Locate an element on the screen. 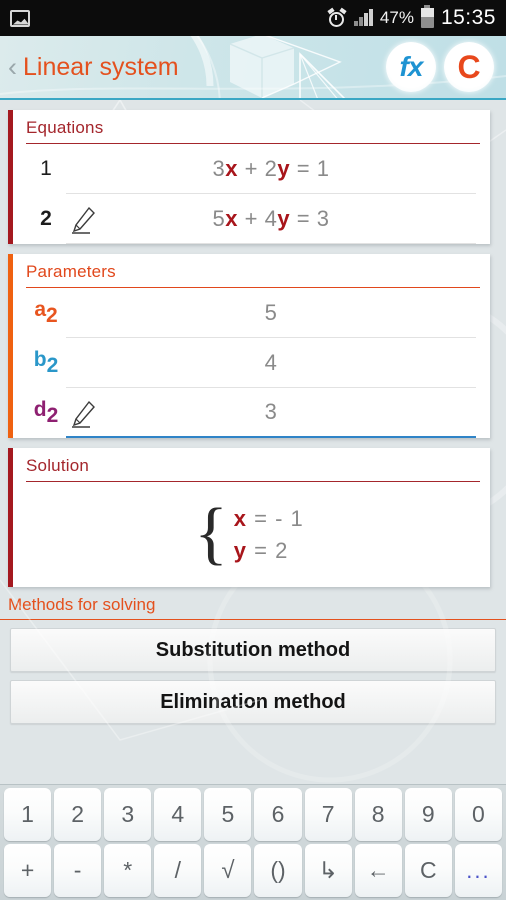 The width and height of the screenshot is (506, 900). solution-brace: { is located at coordinates (211, 534).